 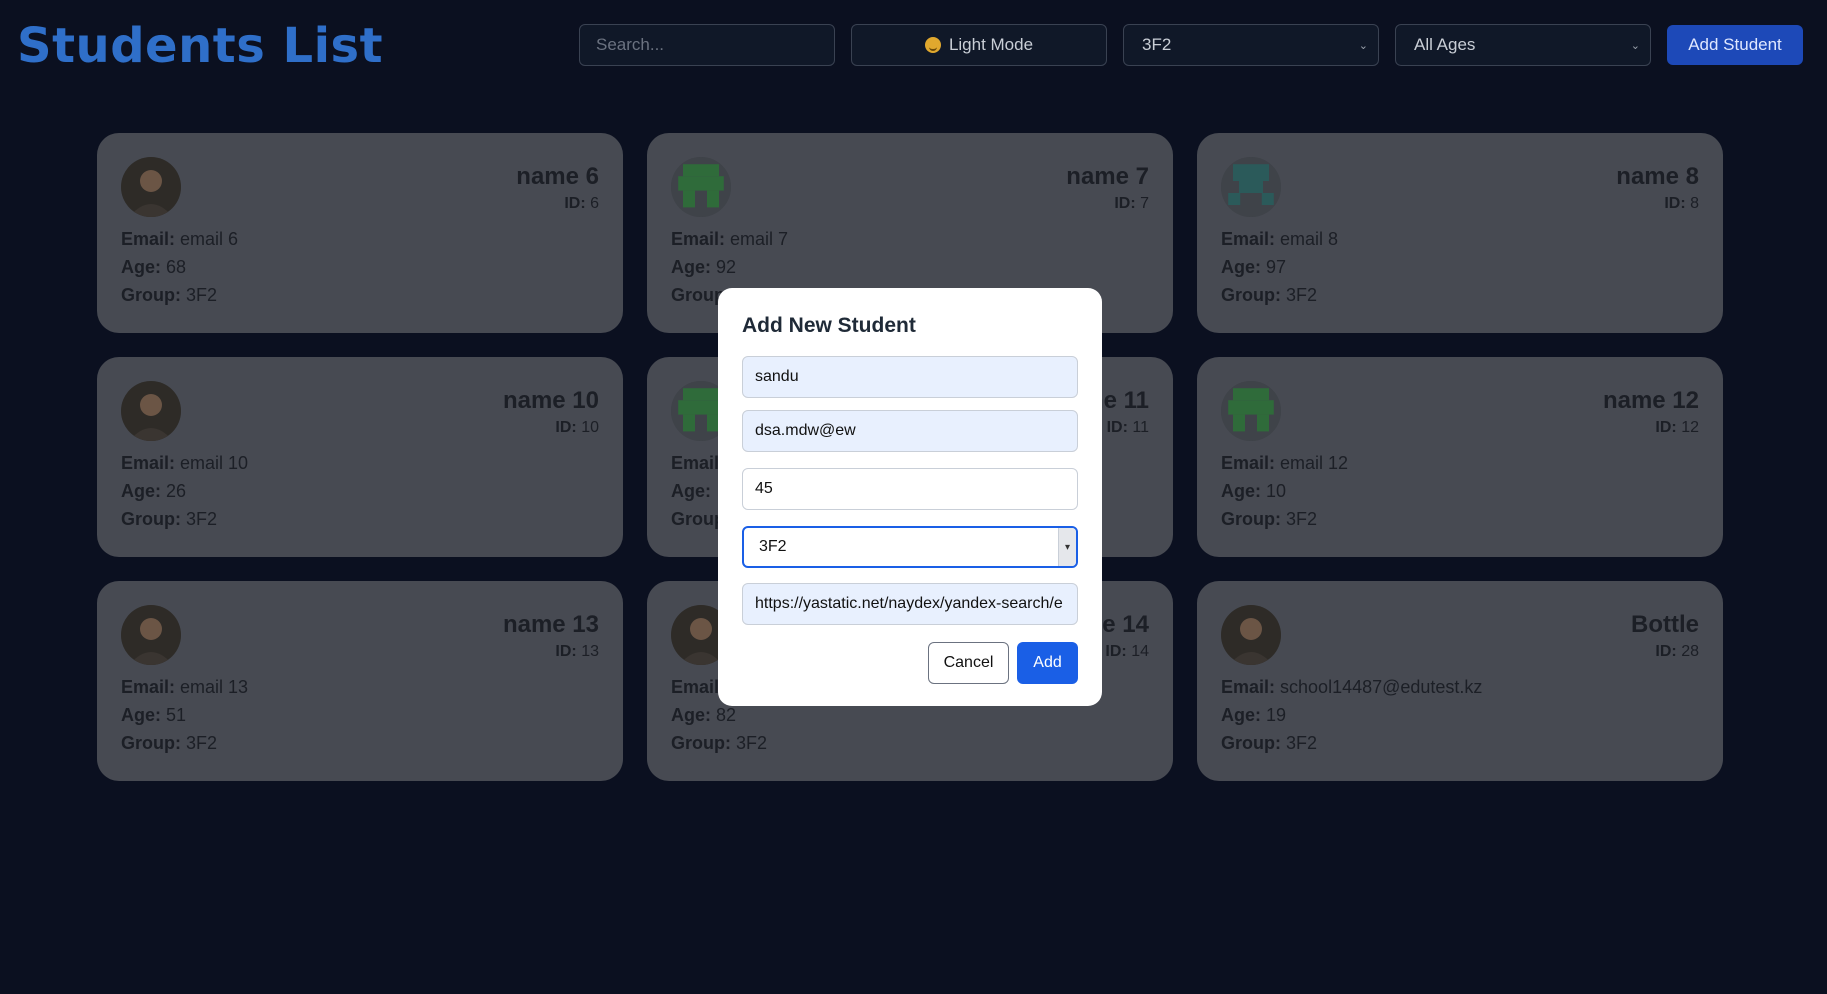 What do you see at coordinates (1251, 45) in the screenshot?
I see `group-filter-select: 3F2 ⌄` at bounding box center [1251, 45].